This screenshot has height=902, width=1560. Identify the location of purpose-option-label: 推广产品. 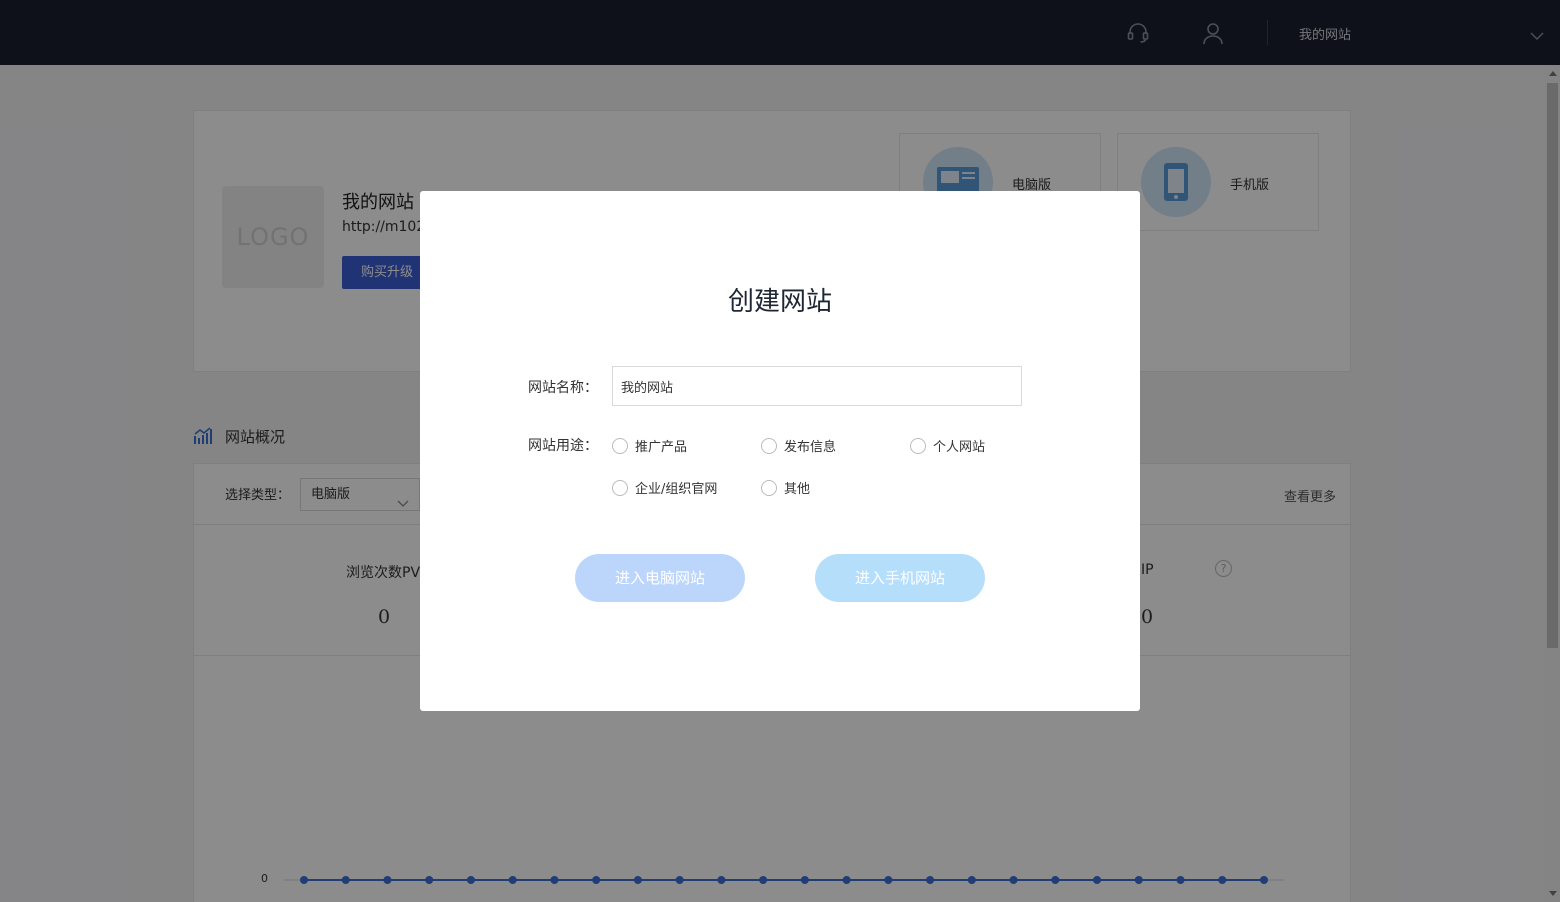
(661, 447).